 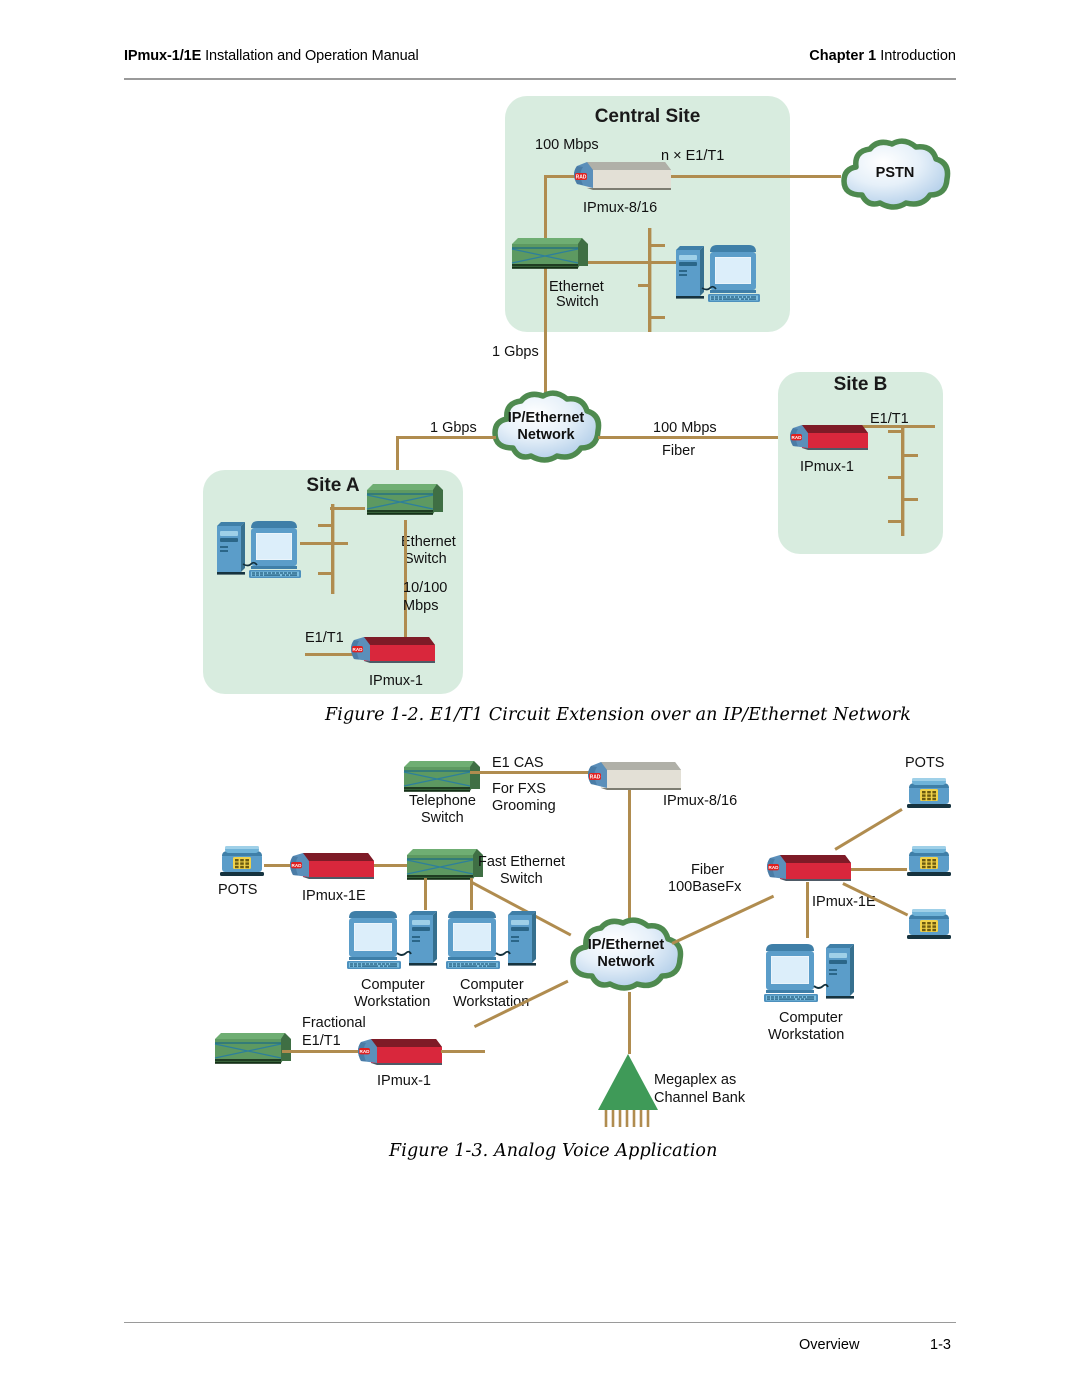 What do you see at coordinates (700, 1098) in the screenshot?
I see `label-megaplex-2: Channel Bank` at bounding box center [700, 1098].